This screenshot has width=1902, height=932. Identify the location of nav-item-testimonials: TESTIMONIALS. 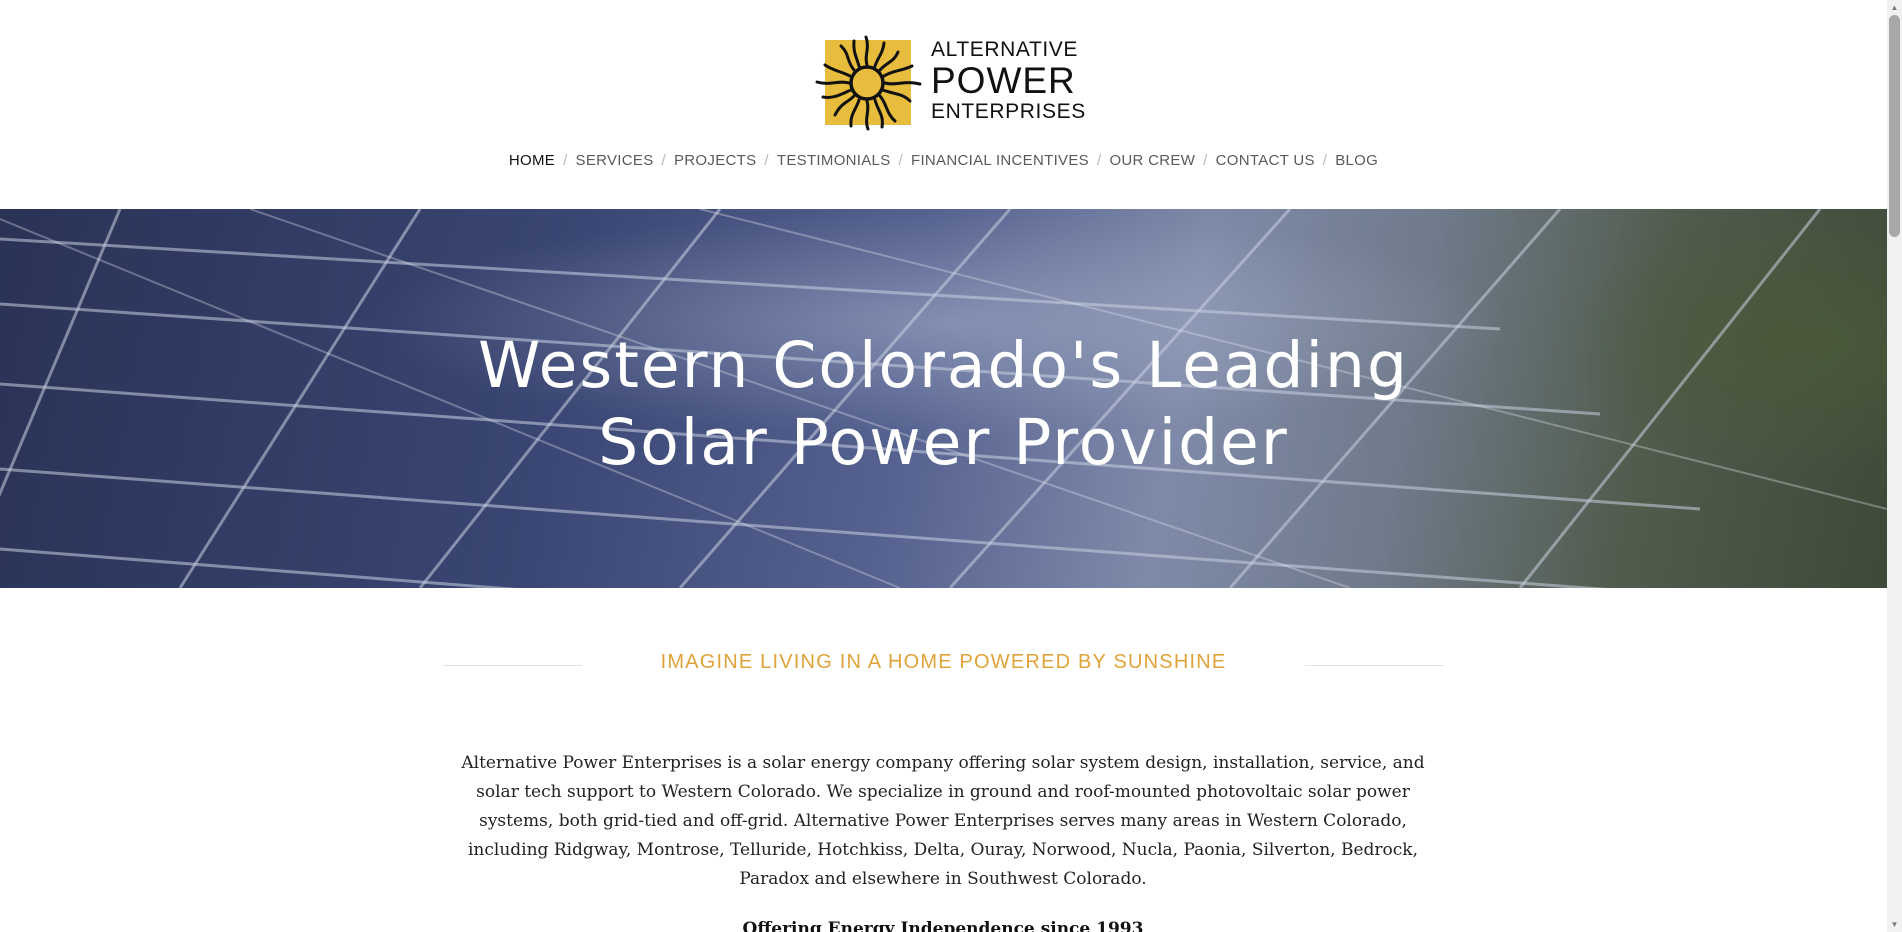
(834, 160).